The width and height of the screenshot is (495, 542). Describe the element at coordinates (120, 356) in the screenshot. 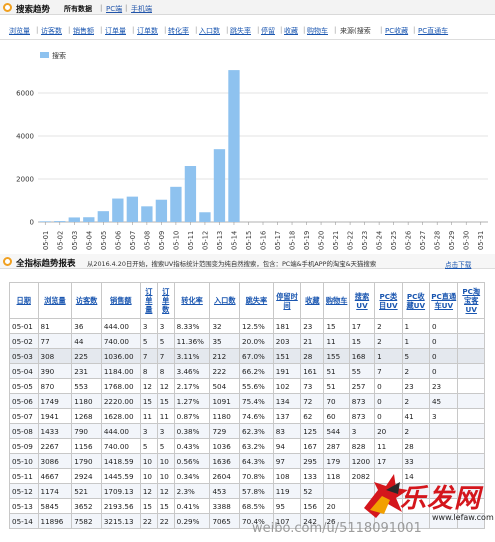

I see `table-cell: 1036.00` at that location.